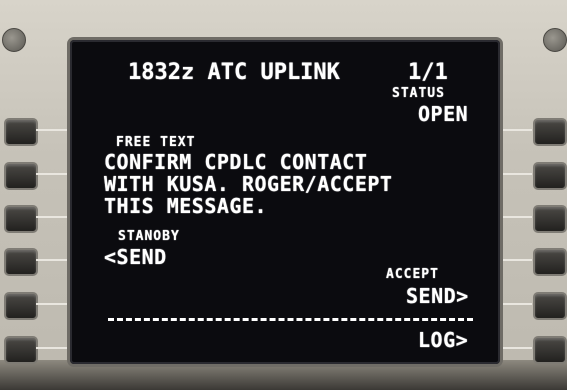 The image size is (567, 390). What do you see at coordinates (443, 340) in the screenshot?
I see `log-prompt: LOG>` at bounding box center [443, 340].